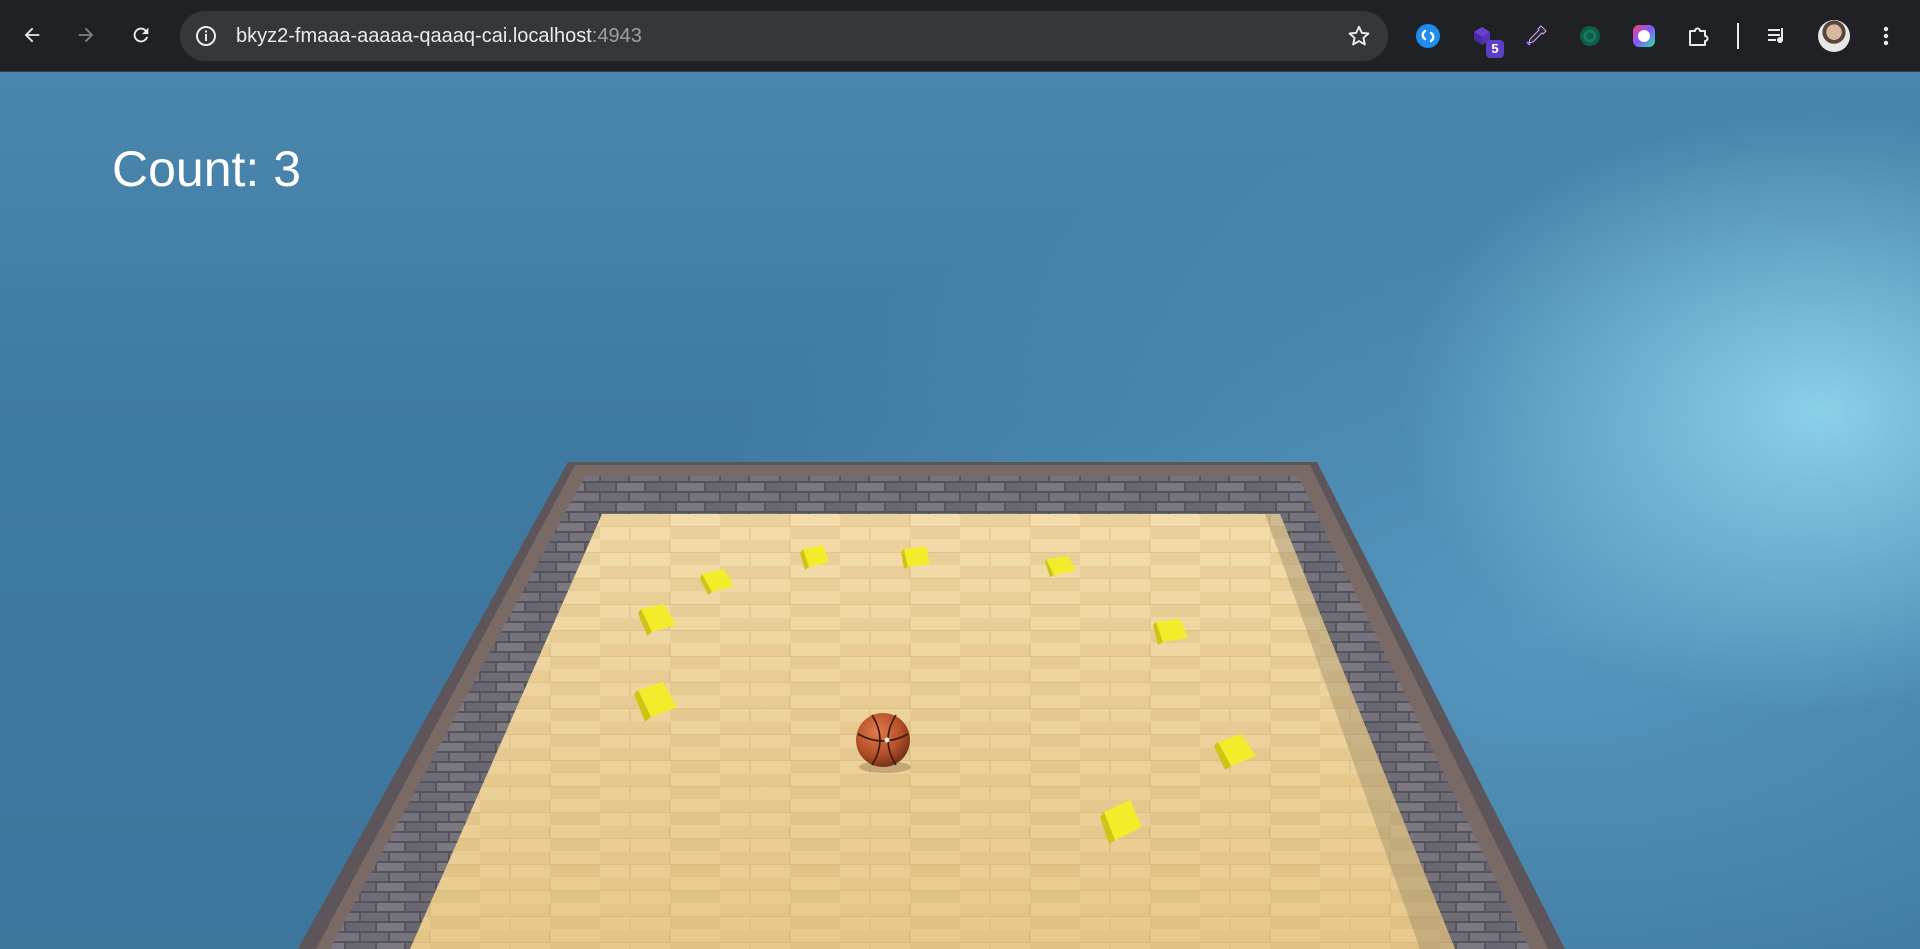 The height and width of the screenshot is (949, 1920). What do you see at coordinates (1428, 36) in the screenshot?
I see `shazam-icon` at bounding box center [1428, 36].